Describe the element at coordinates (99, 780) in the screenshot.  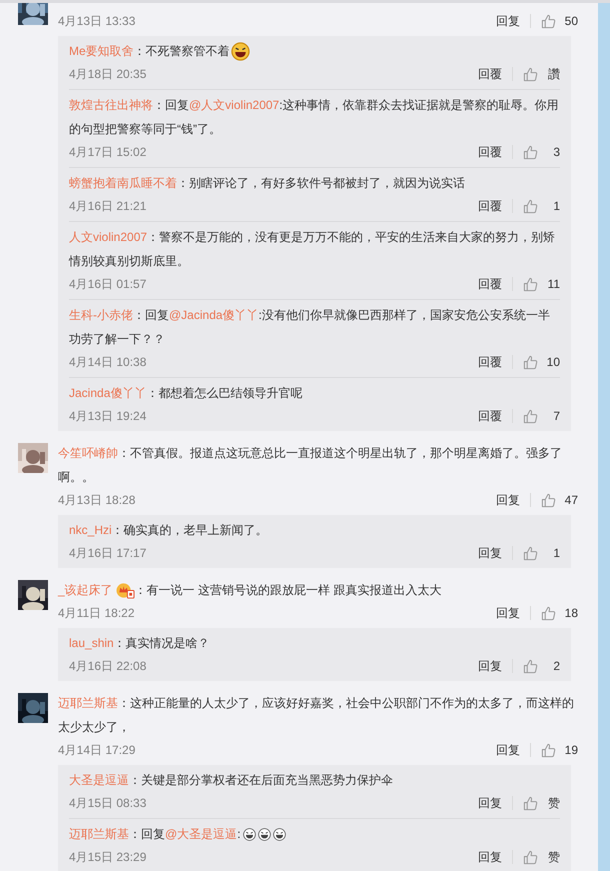
I see `username-link: 大圣是逗逼` at that location.